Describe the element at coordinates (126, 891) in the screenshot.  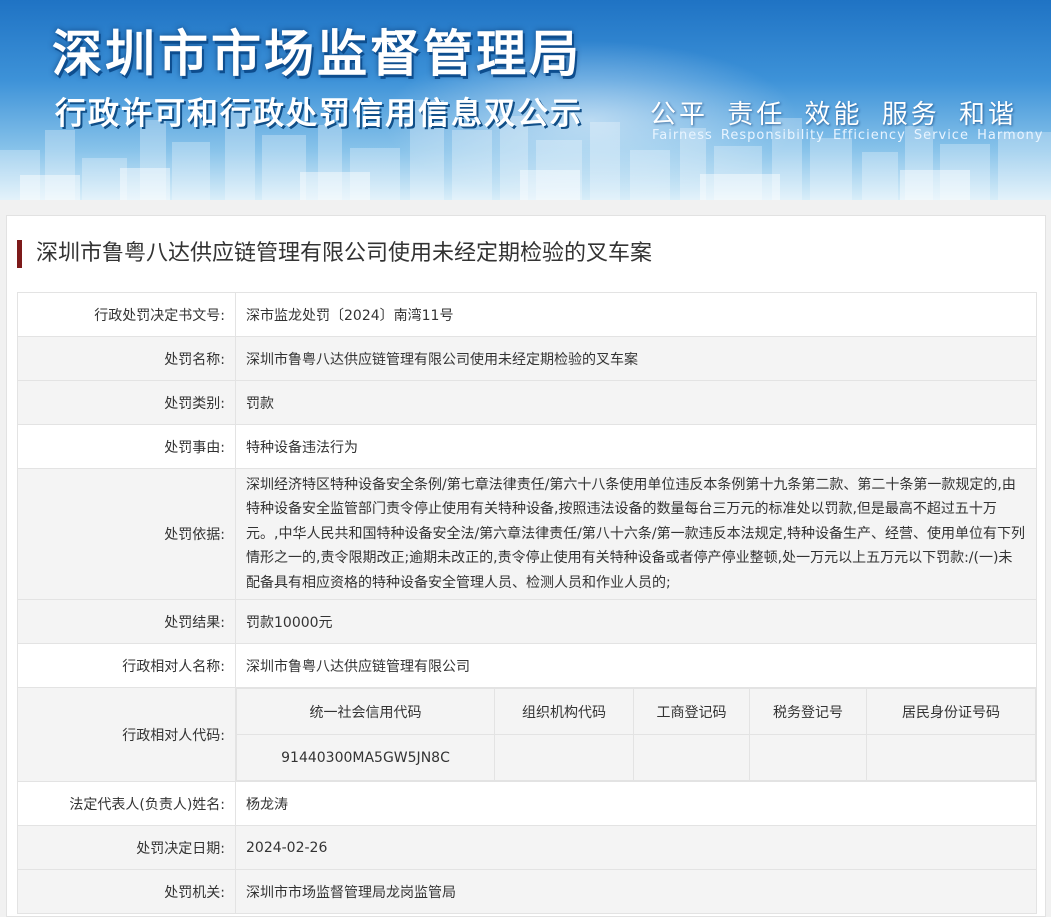
I see `row-label: 处罚机关:` at that location.